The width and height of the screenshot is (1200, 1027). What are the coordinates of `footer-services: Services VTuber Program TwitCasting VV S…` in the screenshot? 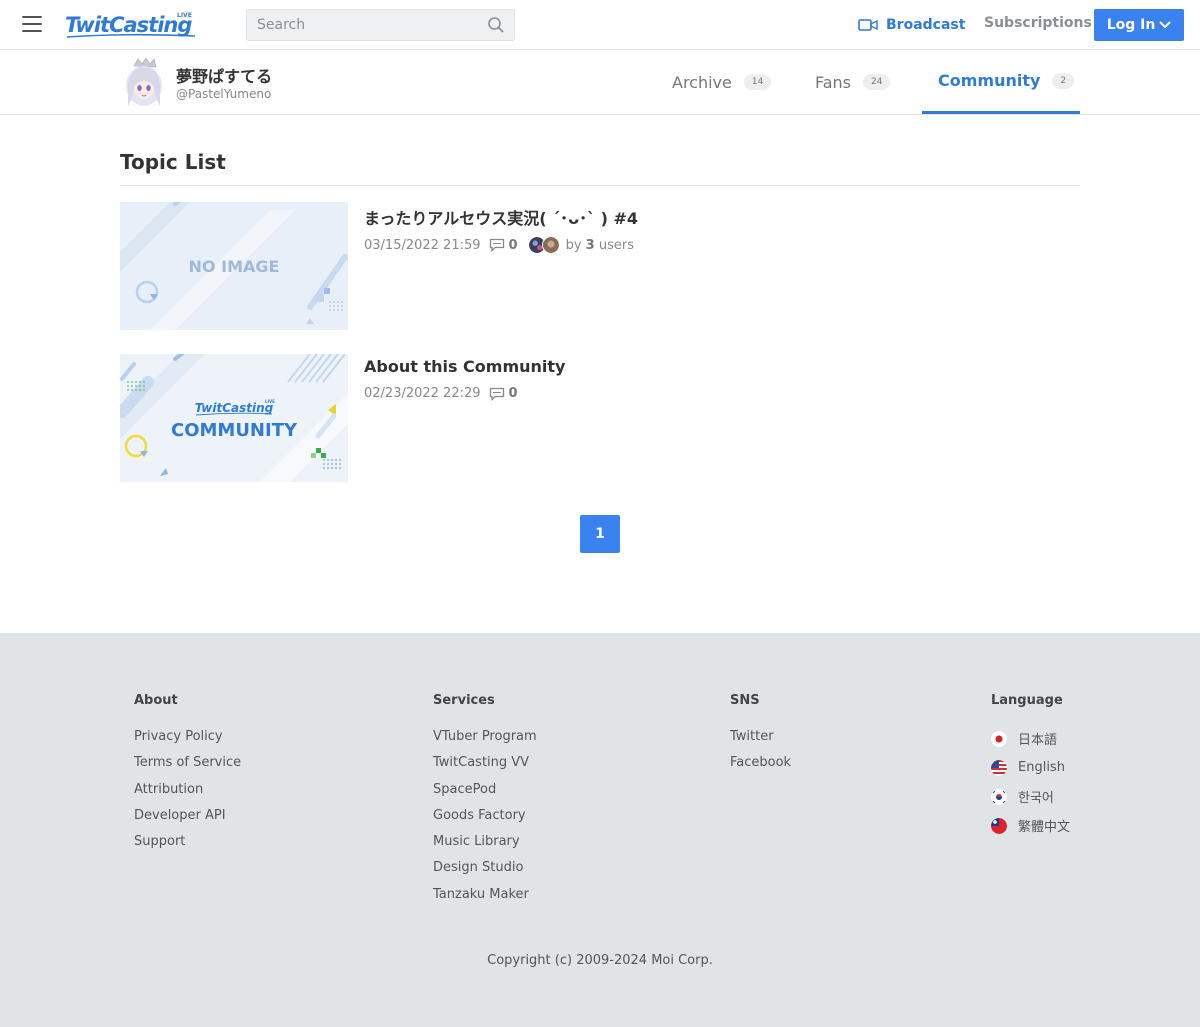 It's located at (485, 803).